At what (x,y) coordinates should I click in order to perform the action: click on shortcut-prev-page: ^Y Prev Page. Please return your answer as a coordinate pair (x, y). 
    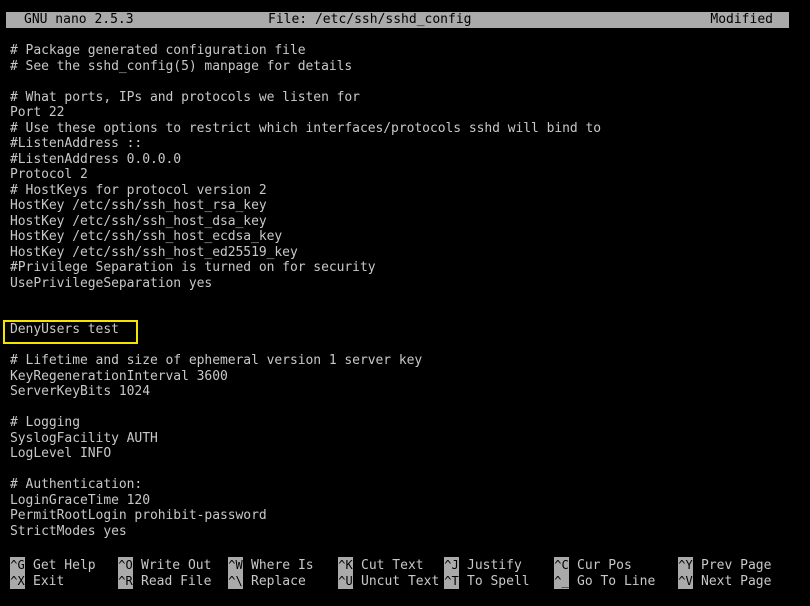
    Looking at the image, I should click on (724, 565).